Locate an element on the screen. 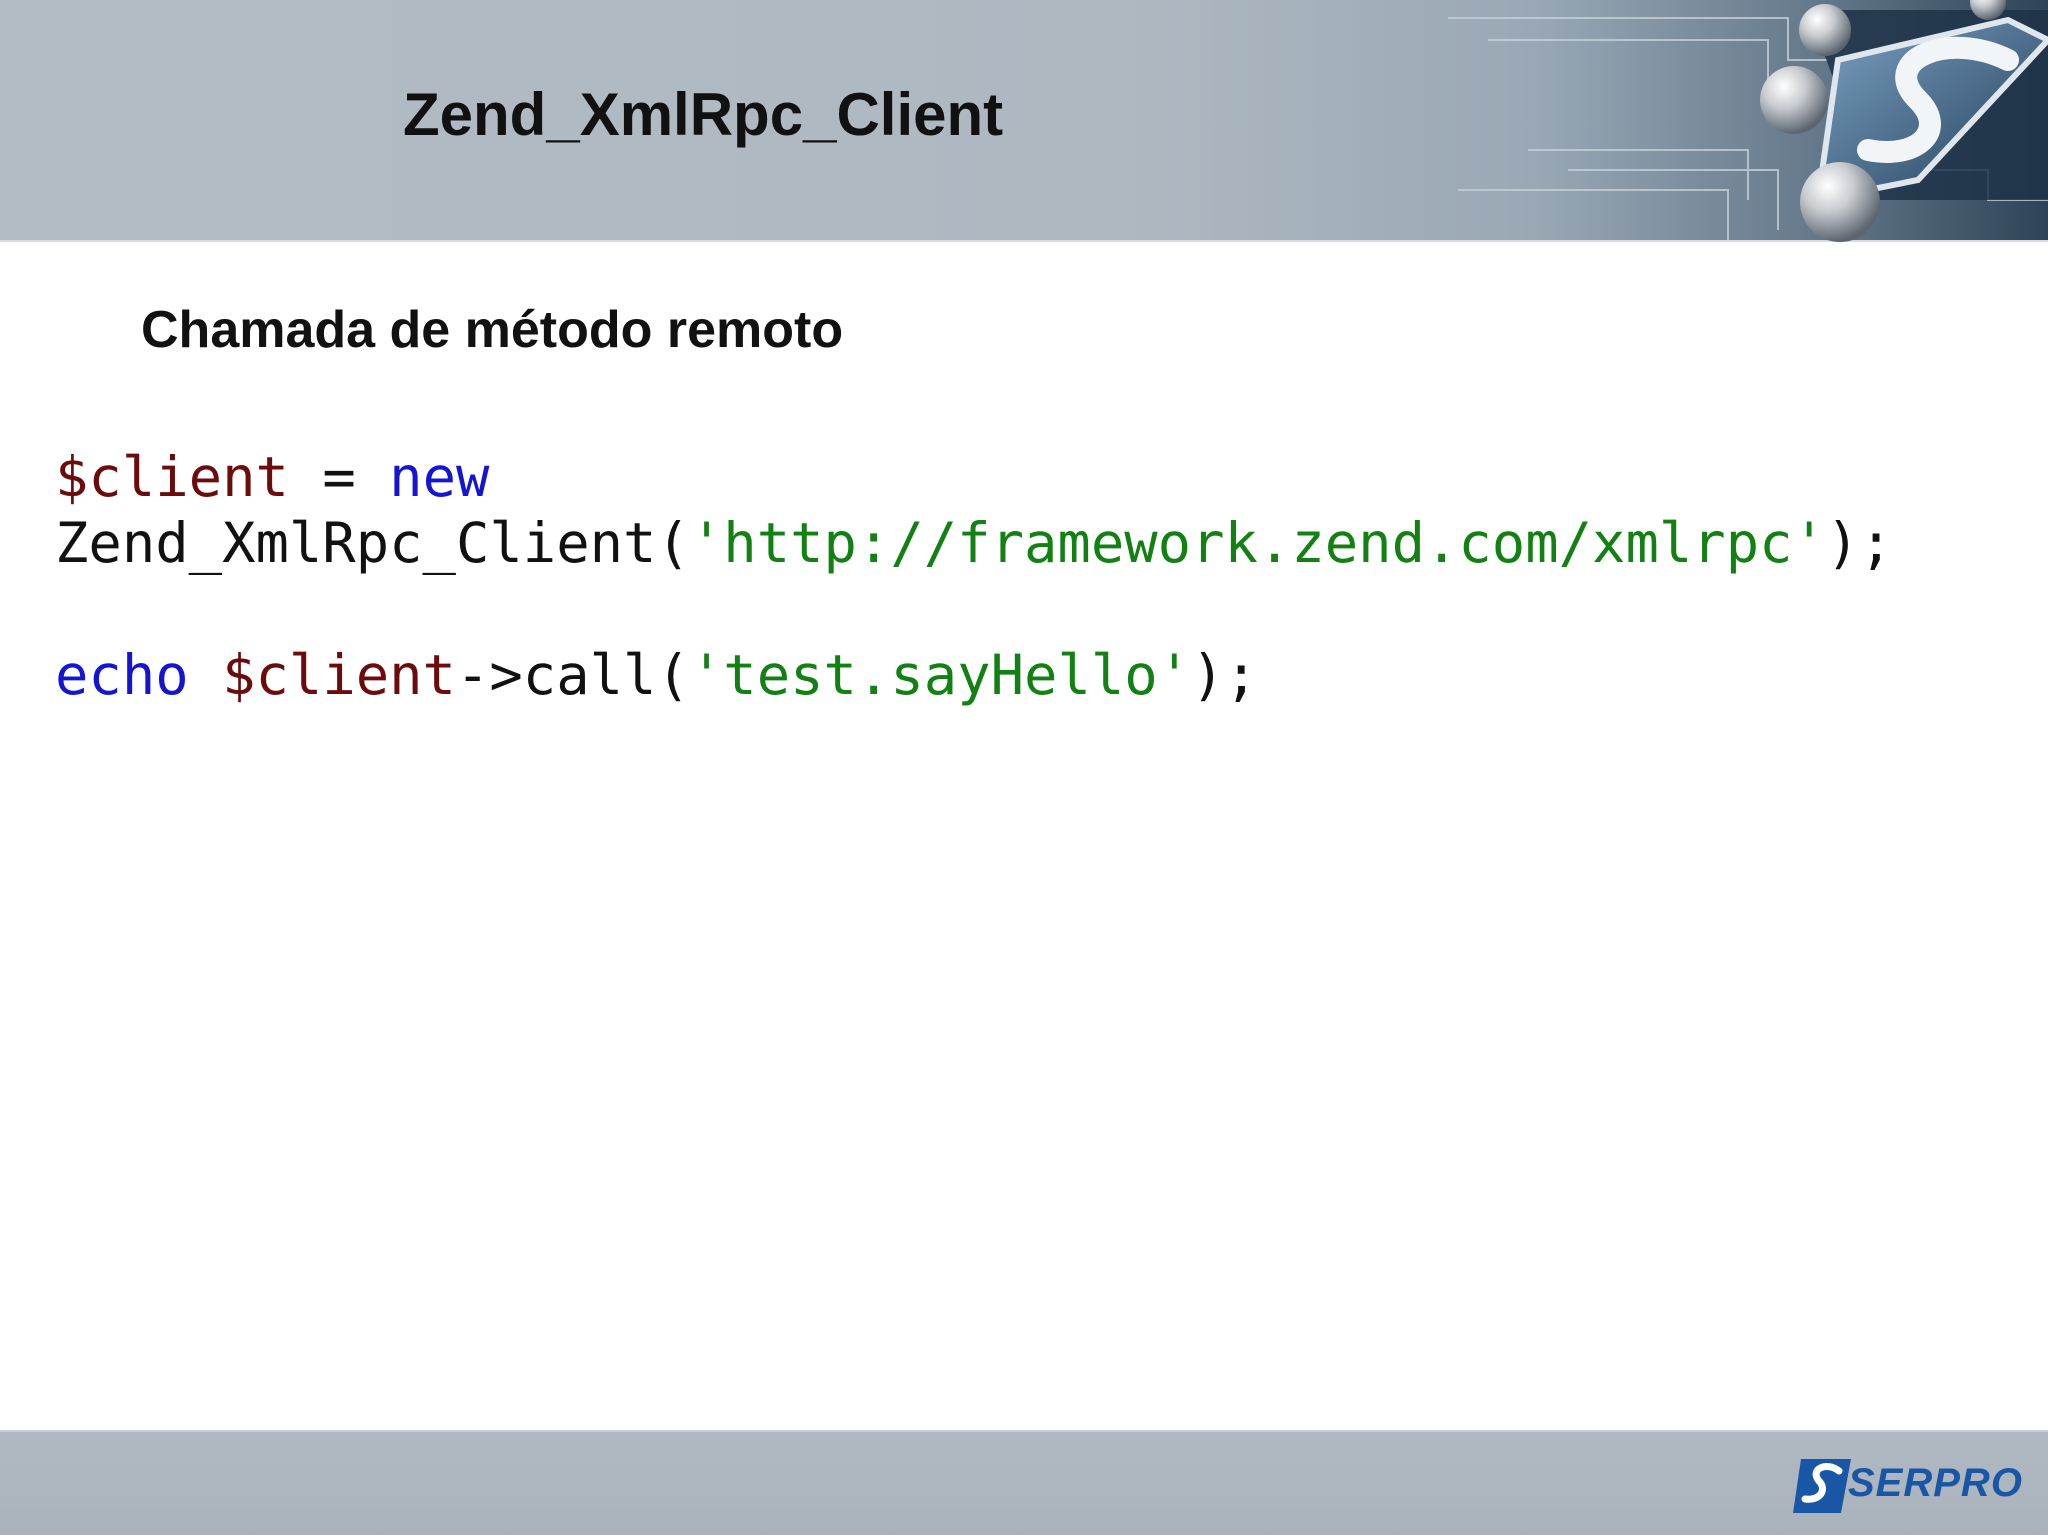 This screenshot has width=2048, height=1535. serpro-logo-mark is located at coordinates (1822, 1486).